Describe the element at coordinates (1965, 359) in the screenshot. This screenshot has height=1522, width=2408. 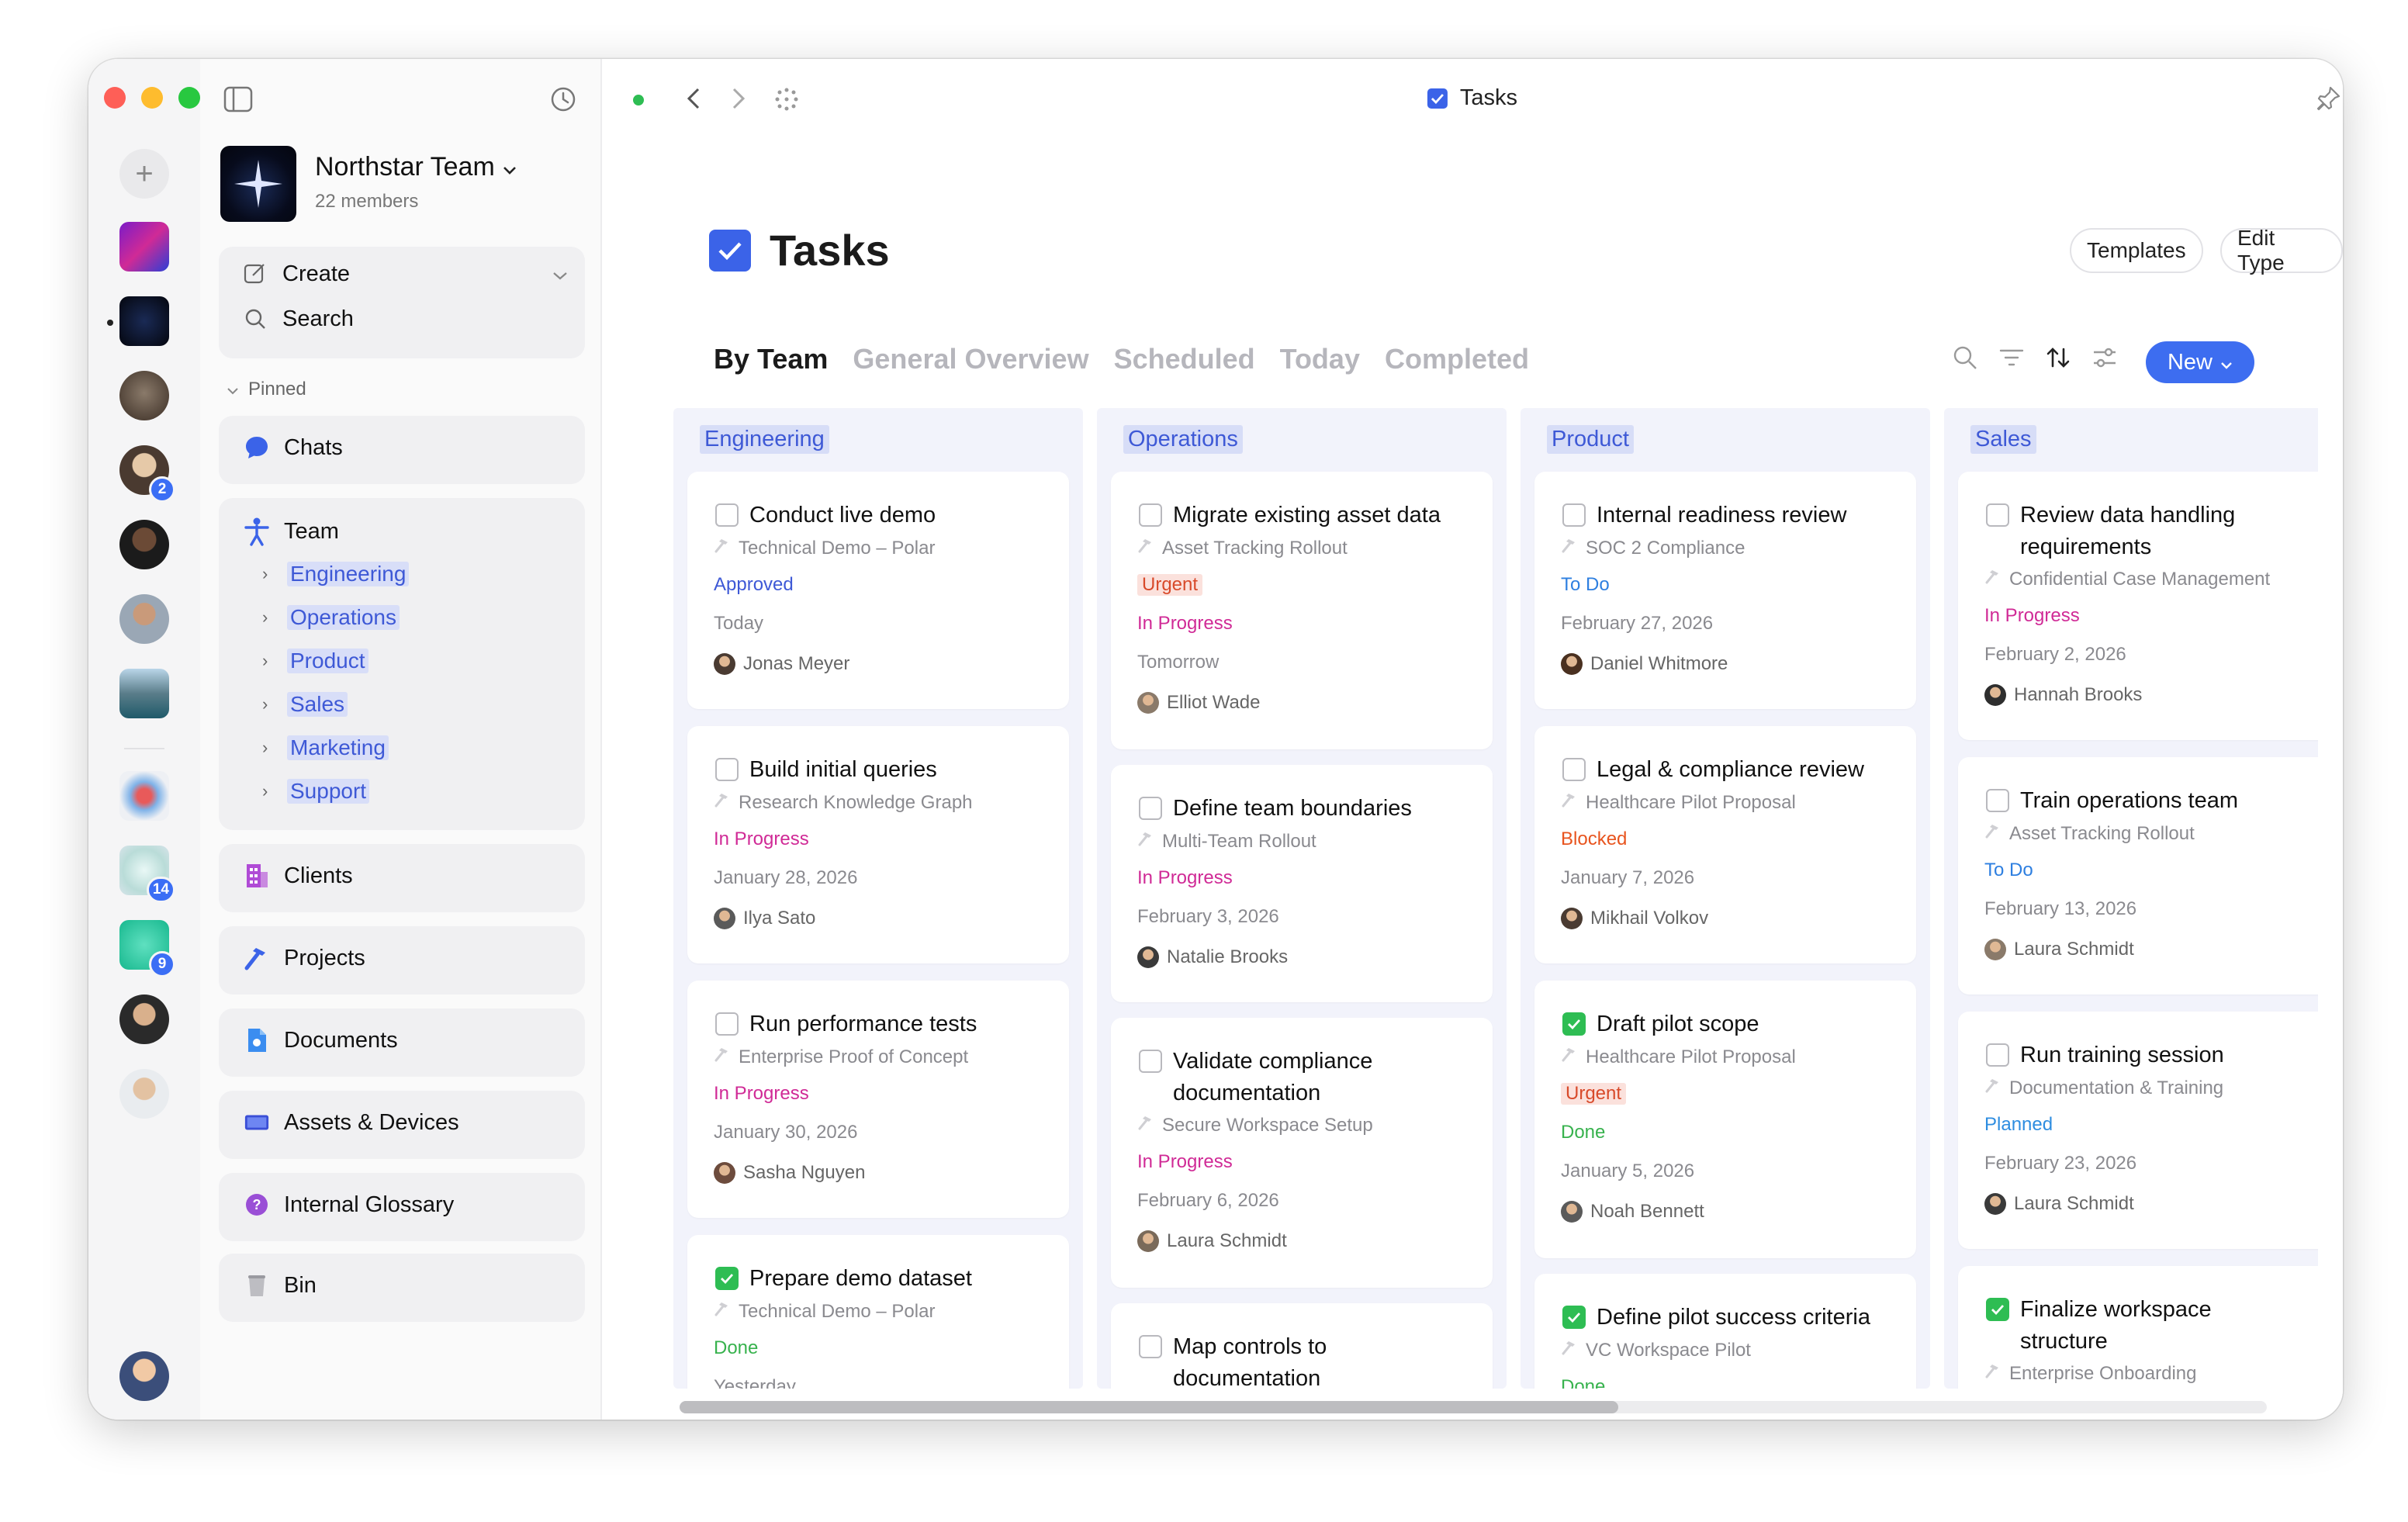
I see `search-icon` at that location.